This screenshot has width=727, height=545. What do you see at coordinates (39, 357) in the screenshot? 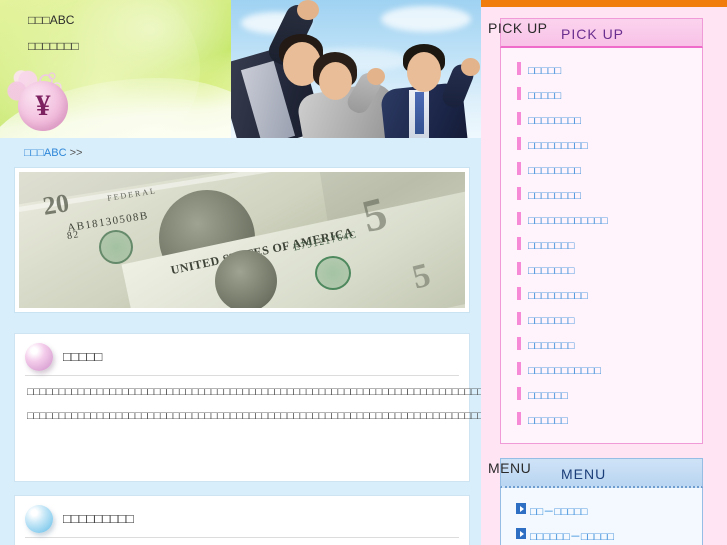
I see `pink-circle-icon` at bounding box center [39, 357].